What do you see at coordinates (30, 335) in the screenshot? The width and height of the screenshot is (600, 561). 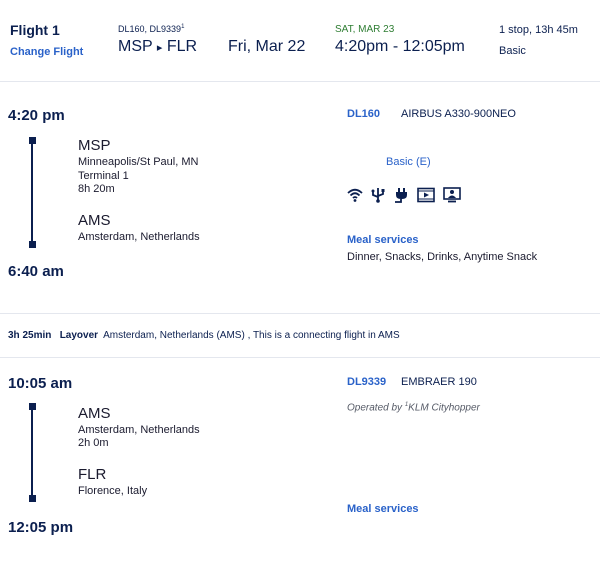 I see `layover-duration: 3h 25min` at bounding box center [30, 335].